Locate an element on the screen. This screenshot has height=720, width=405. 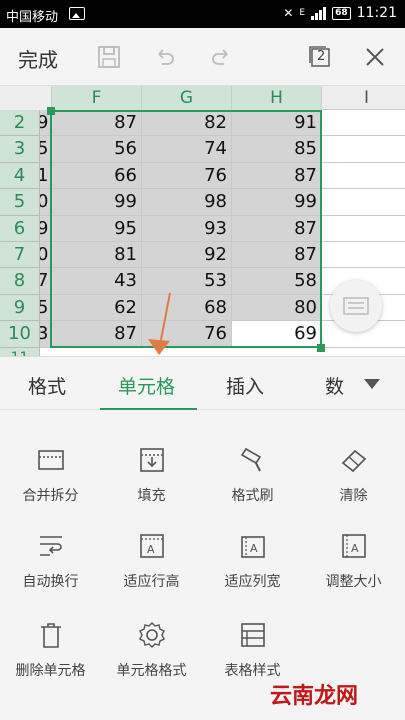
column-header-g: G is located at coordinates (187, 98).